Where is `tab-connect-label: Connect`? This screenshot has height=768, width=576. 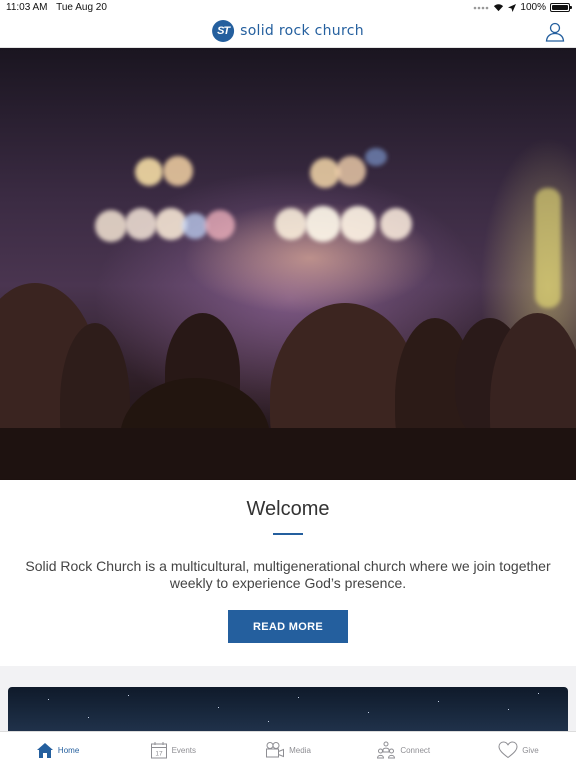
tab-connect-label: Connect is located at coordinates (415, 750).